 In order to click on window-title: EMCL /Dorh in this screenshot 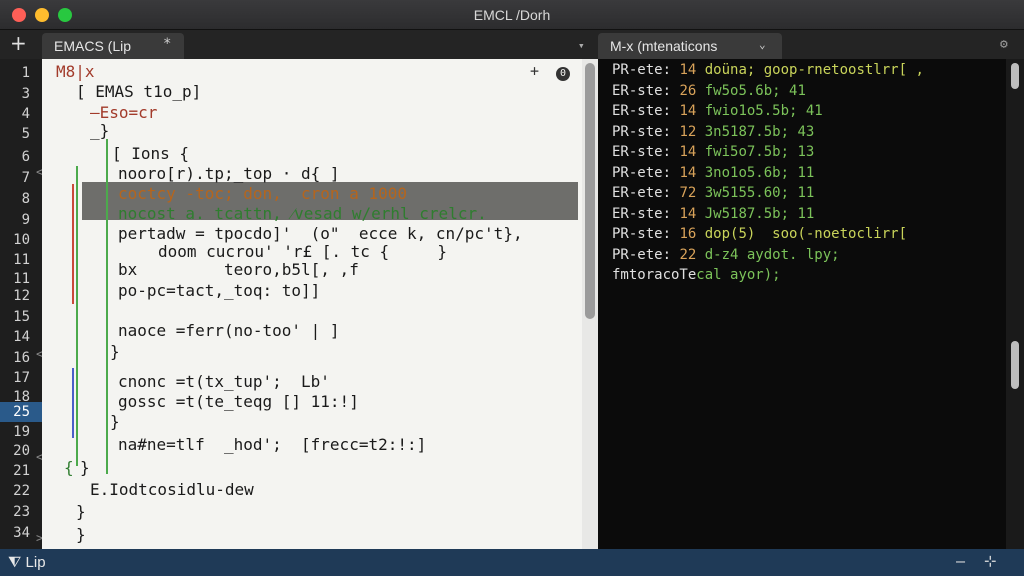, I will do `click(512, 15)`.